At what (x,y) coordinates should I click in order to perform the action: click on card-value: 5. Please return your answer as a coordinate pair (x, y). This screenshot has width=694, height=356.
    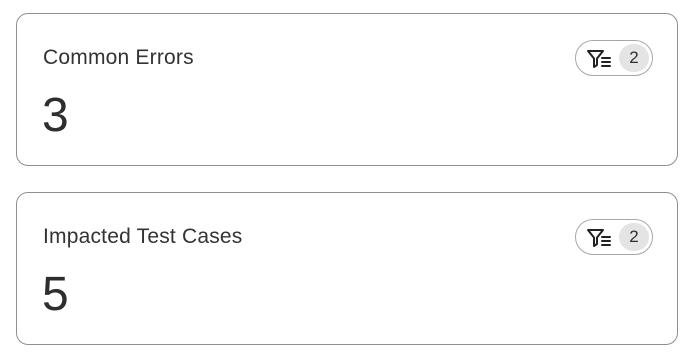
    Looking at the image, I should click on (55, 294).